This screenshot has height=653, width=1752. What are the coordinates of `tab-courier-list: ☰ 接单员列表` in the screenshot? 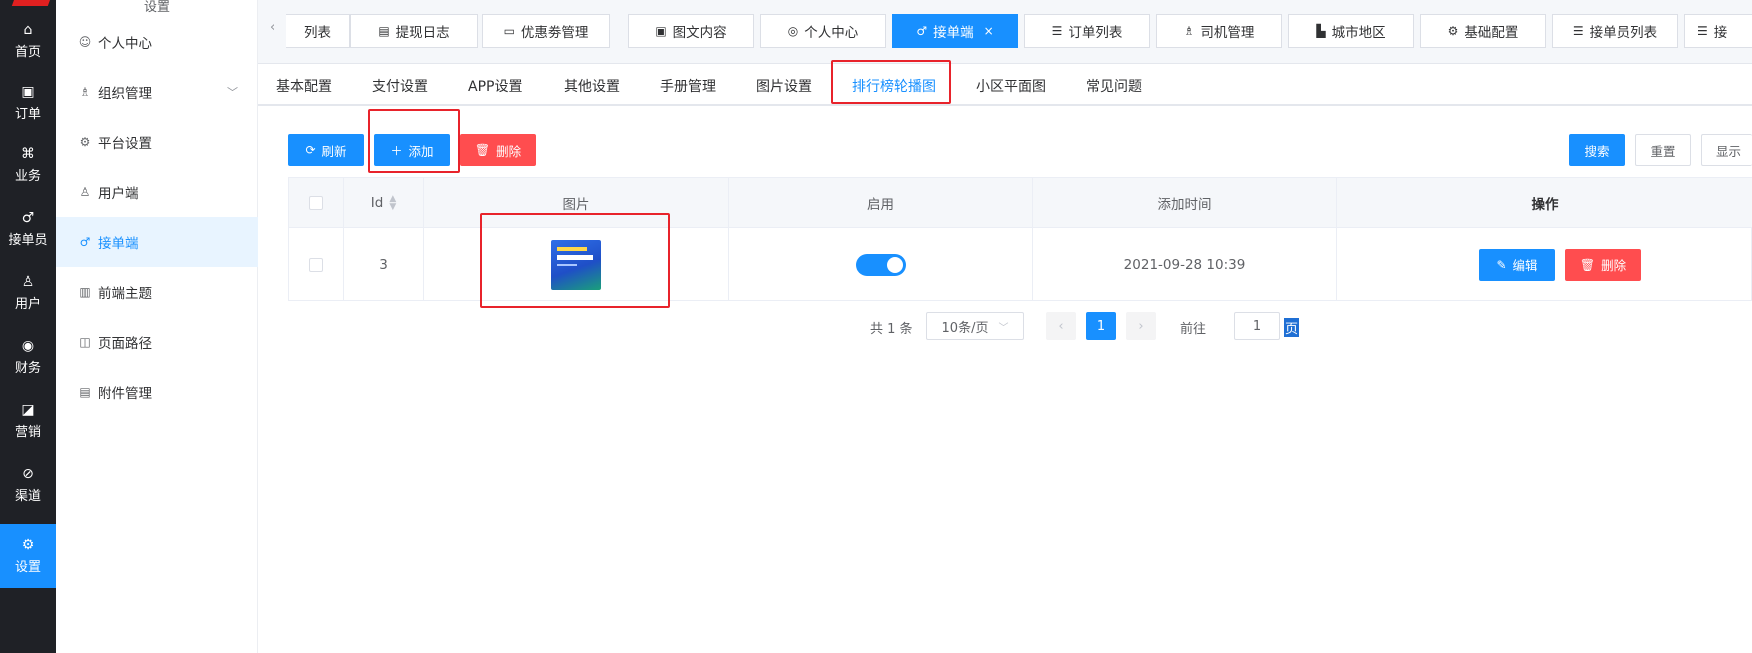 It's located at (1615, 31).